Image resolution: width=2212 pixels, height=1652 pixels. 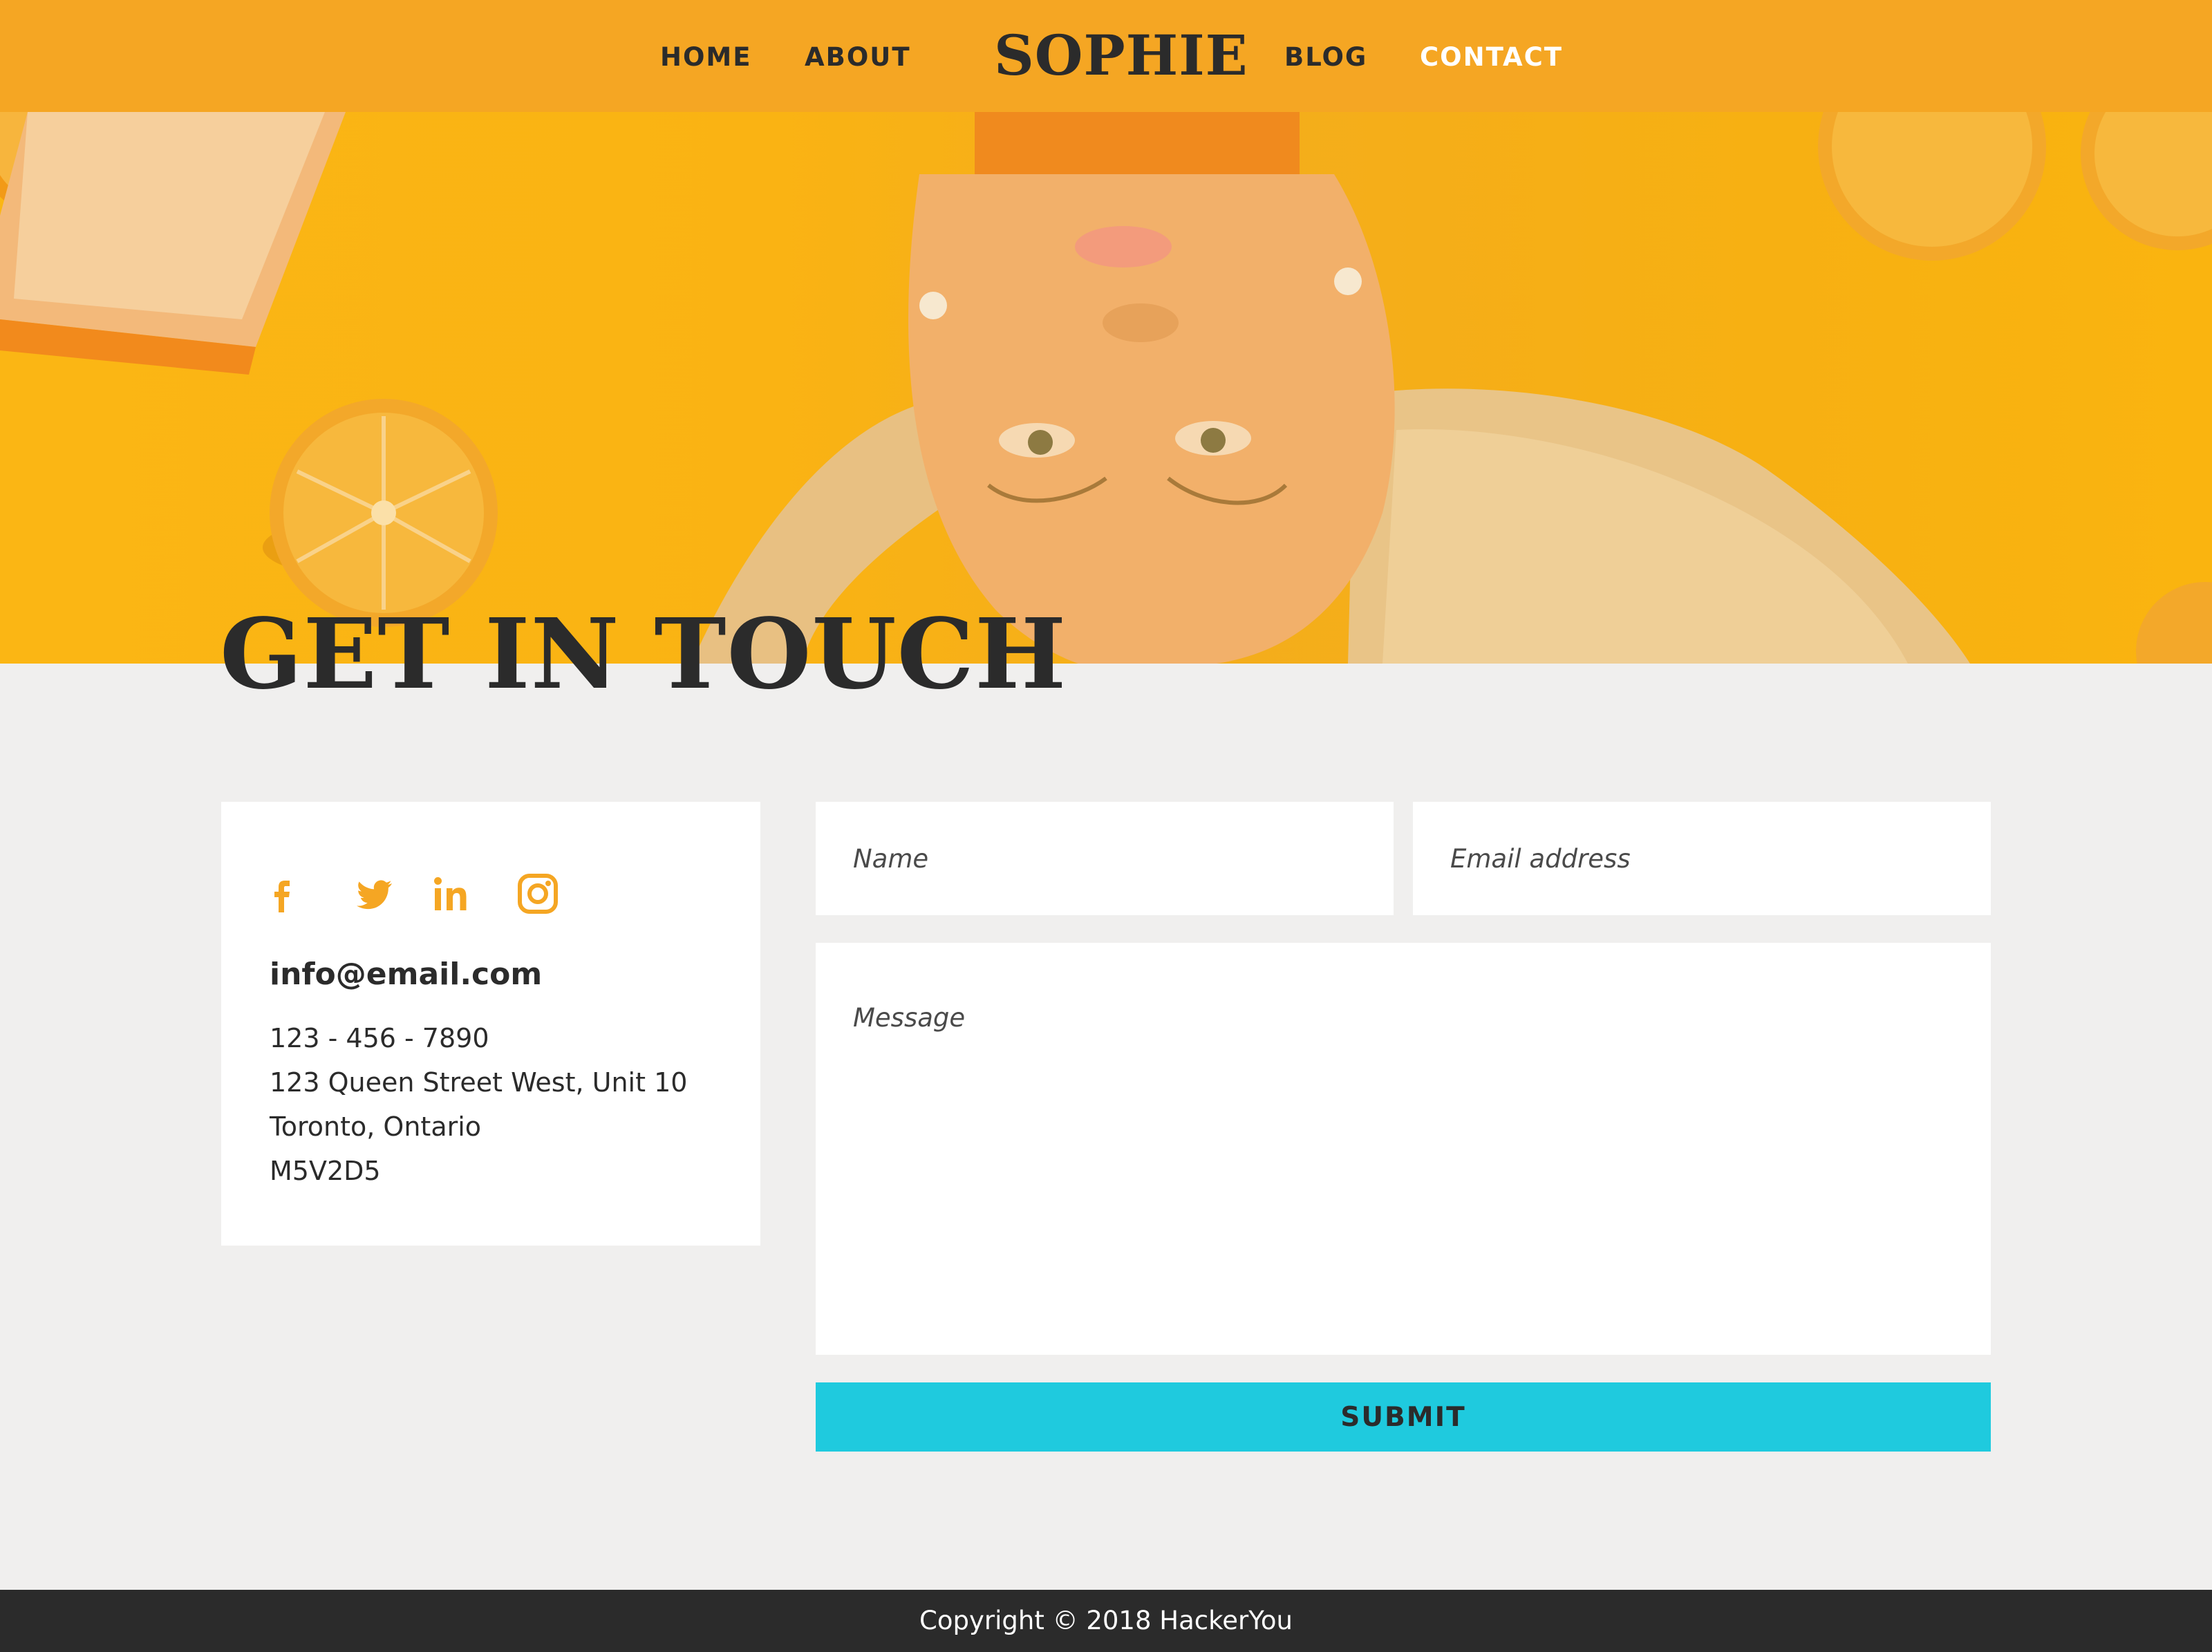 What do you see at coordinates (281, 894) in the screenshot?
I see `facebook-icon` at bounding box center [281, 894].